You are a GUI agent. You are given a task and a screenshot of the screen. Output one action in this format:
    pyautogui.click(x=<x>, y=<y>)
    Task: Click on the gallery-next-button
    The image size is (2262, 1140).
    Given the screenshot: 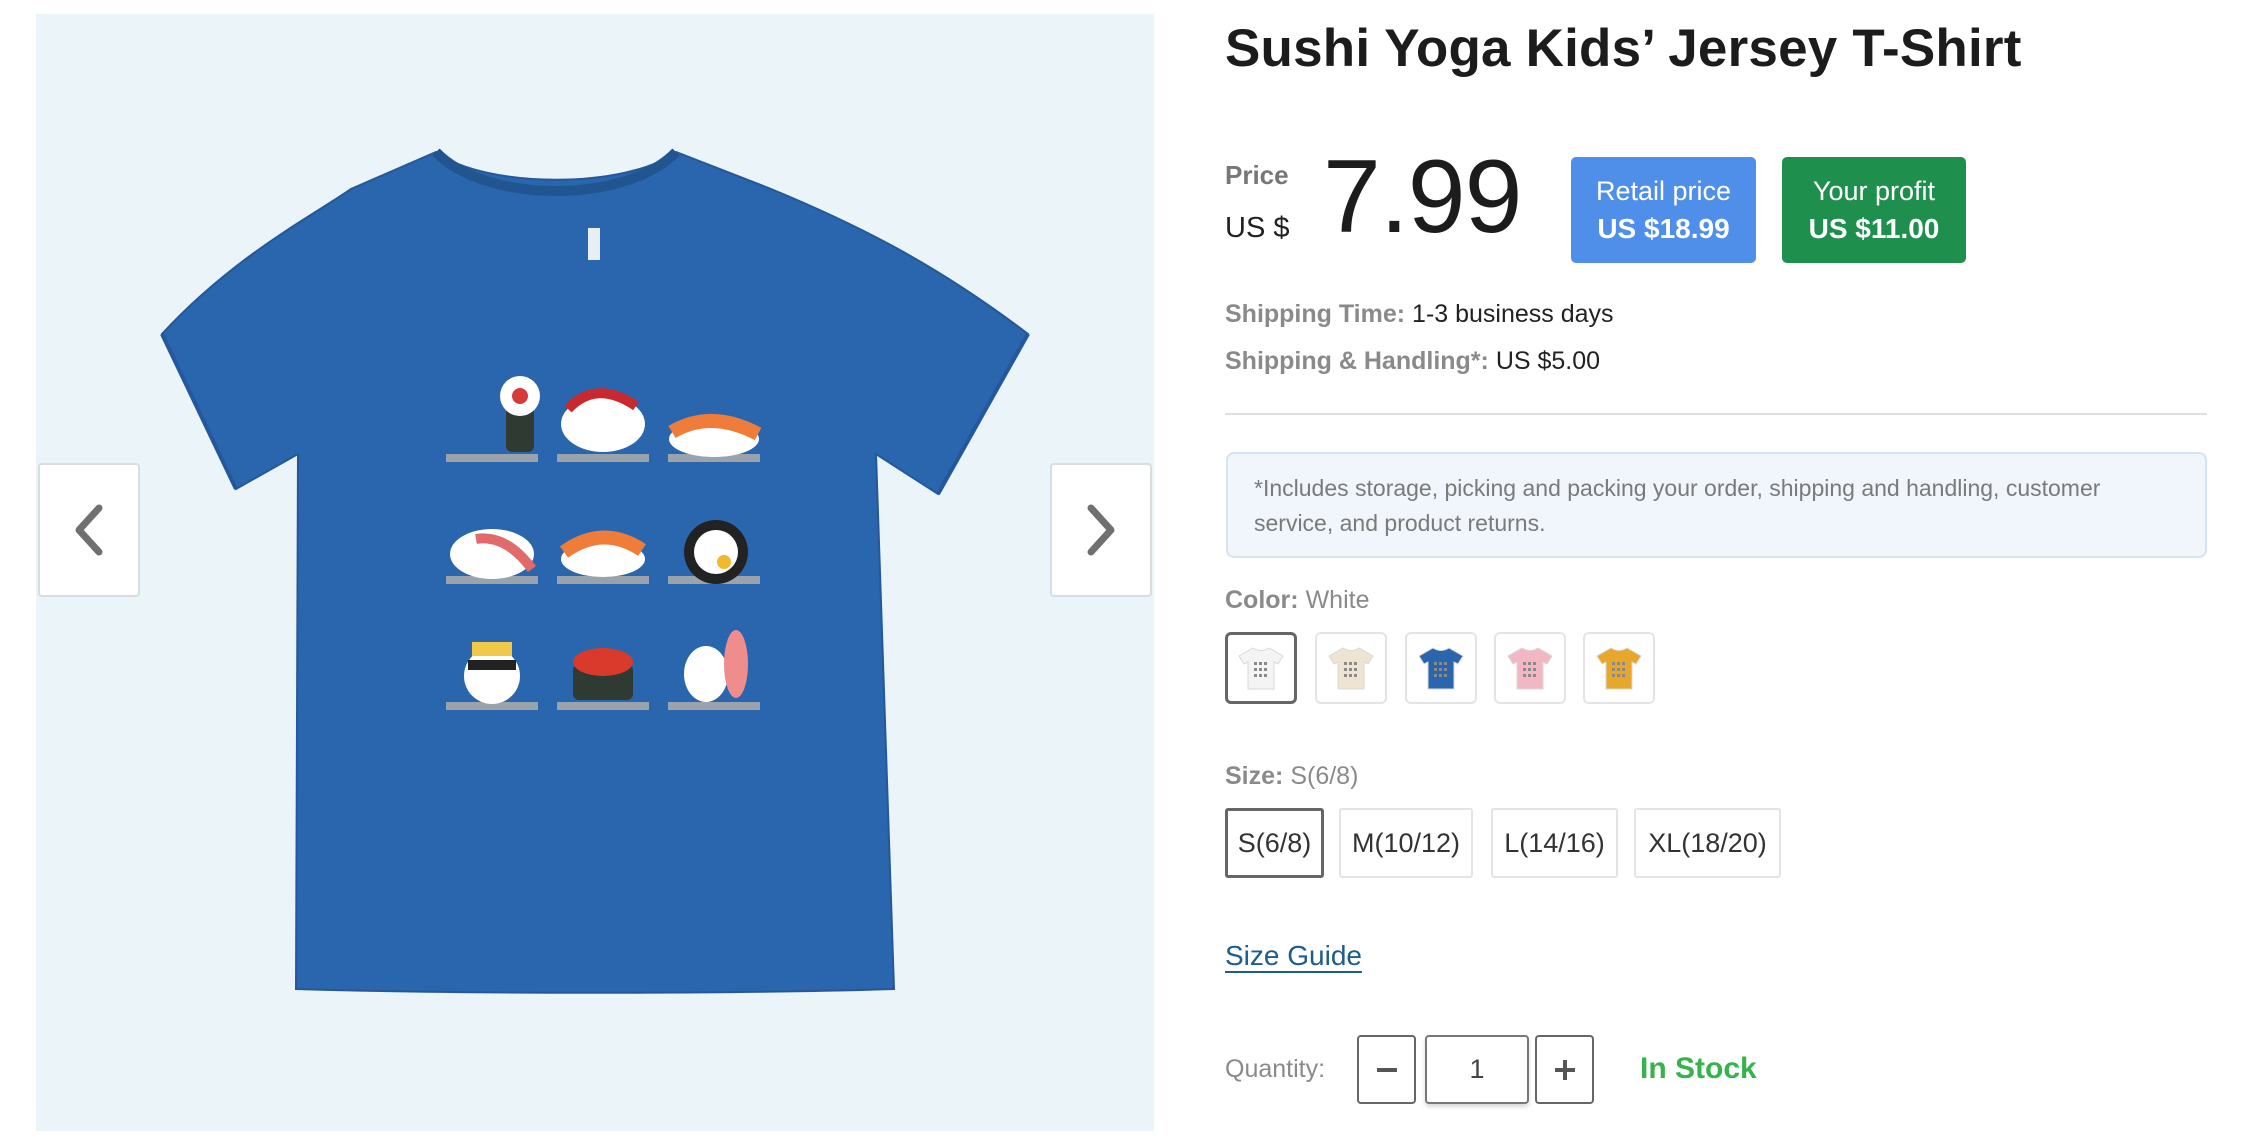 What is the action you would take?
    pyautogui.click(x=1101, y=530)
    